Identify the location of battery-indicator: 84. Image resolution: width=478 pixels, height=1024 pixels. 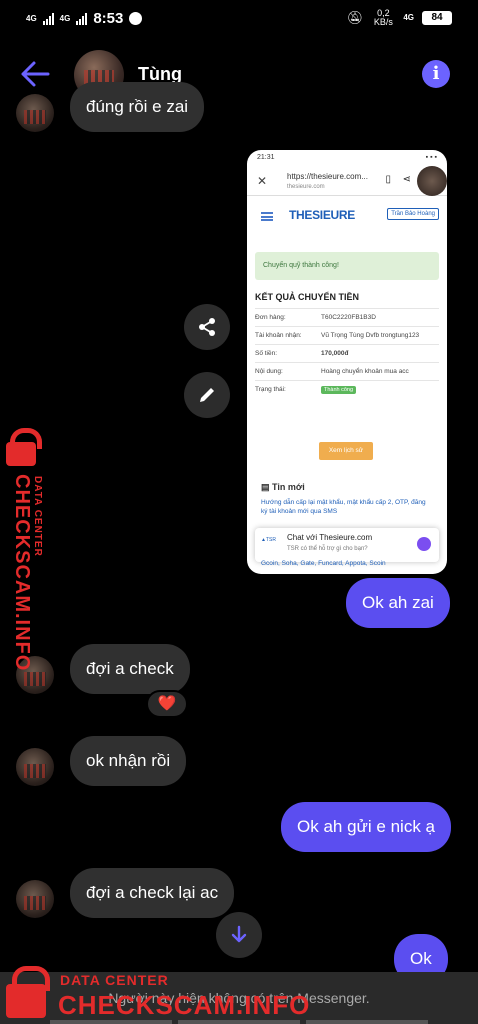
(437, 18).